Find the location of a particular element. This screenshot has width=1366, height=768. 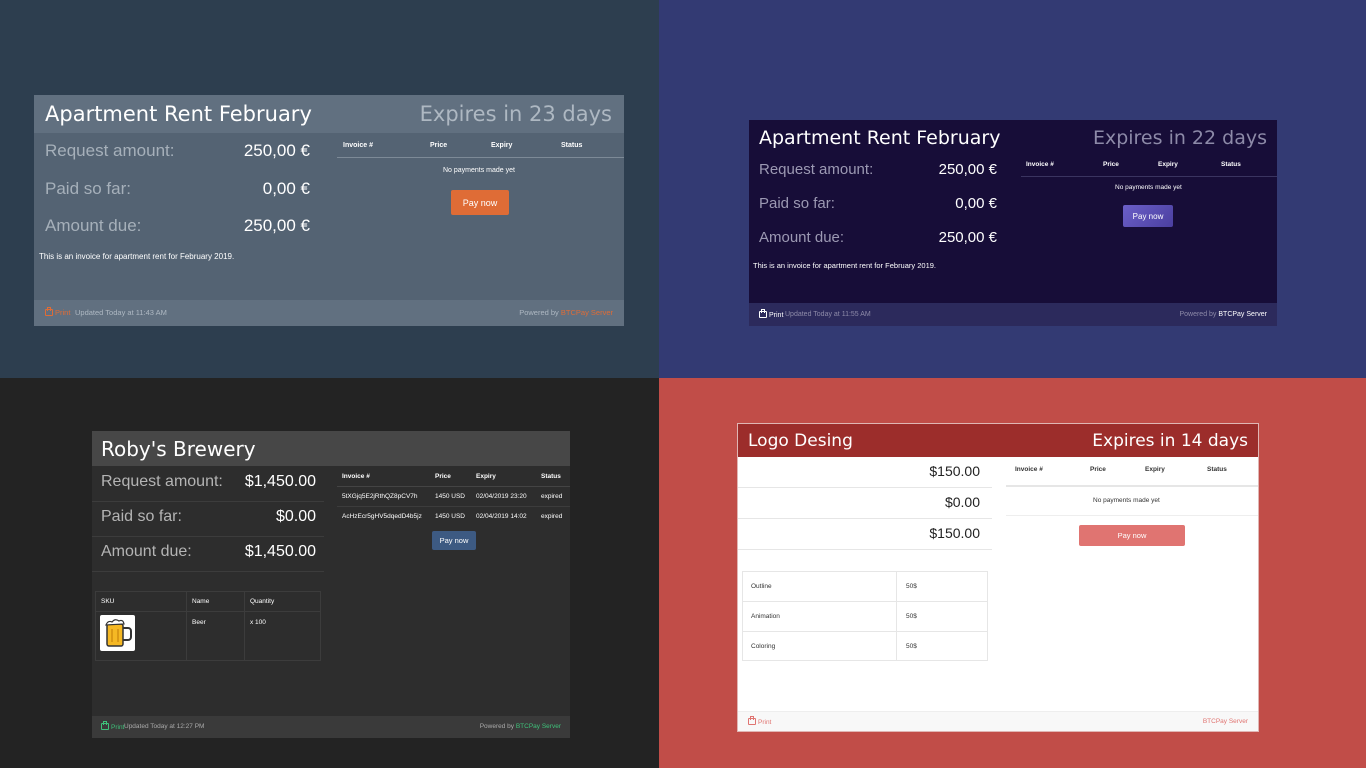

invoice-id: 5tXGjq5E2jRthQZ8pCV7h is located at coordinates (380, 496).